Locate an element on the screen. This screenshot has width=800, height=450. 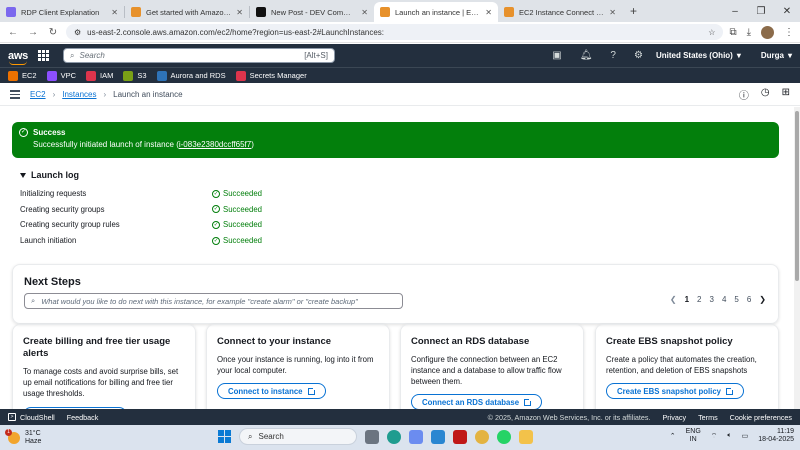
browser-tab: EC2 Instance Connect | us-east ✕ is located at coordinates (560, 12).